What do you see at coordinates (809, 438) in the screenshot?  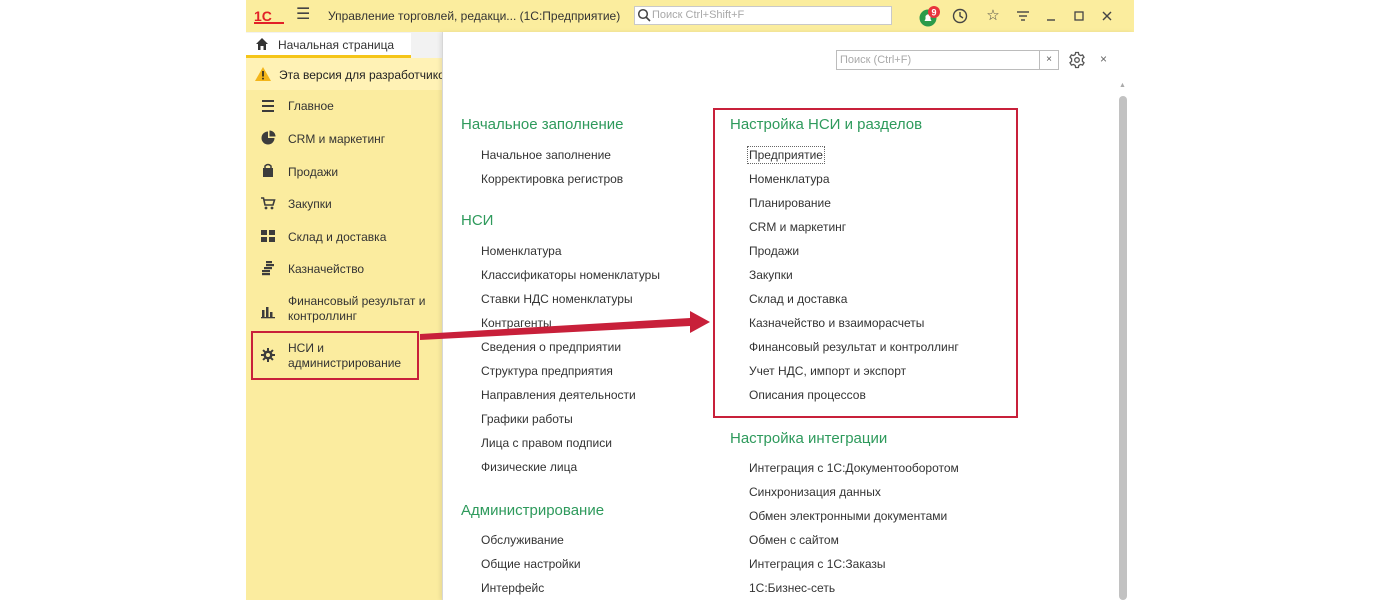 I see `section-heading-integration: Настройка интеграции` at bounding box center [809, 438].